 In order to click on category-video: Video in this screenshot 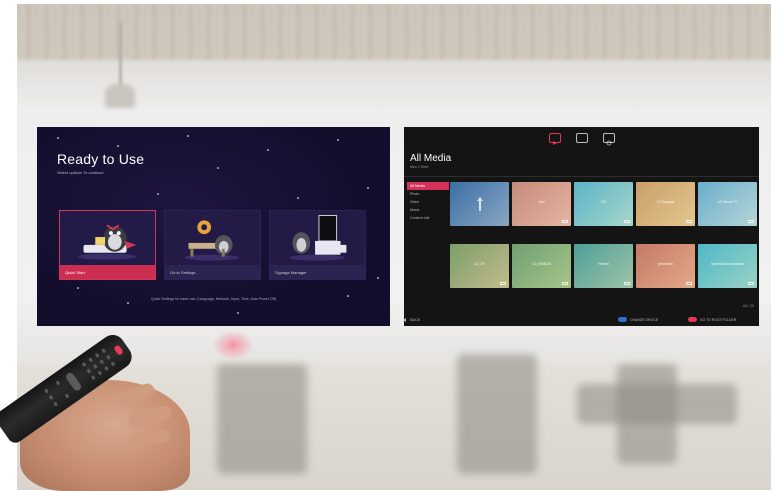, I will do `click(428, 202)`.